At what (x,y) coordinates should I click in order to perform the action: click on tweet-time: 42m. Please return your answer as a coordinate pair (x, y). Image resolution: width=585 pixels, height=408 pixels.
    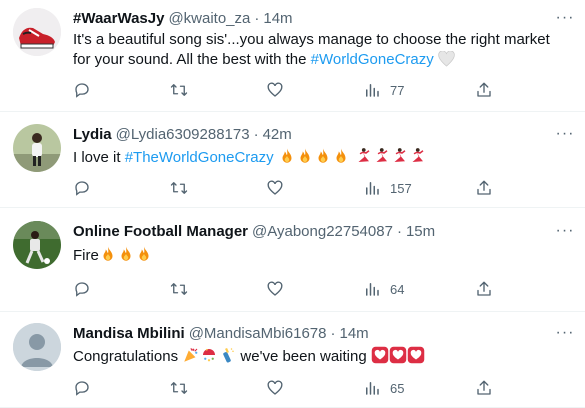
    Looking at the image, I should click on (277, 134).